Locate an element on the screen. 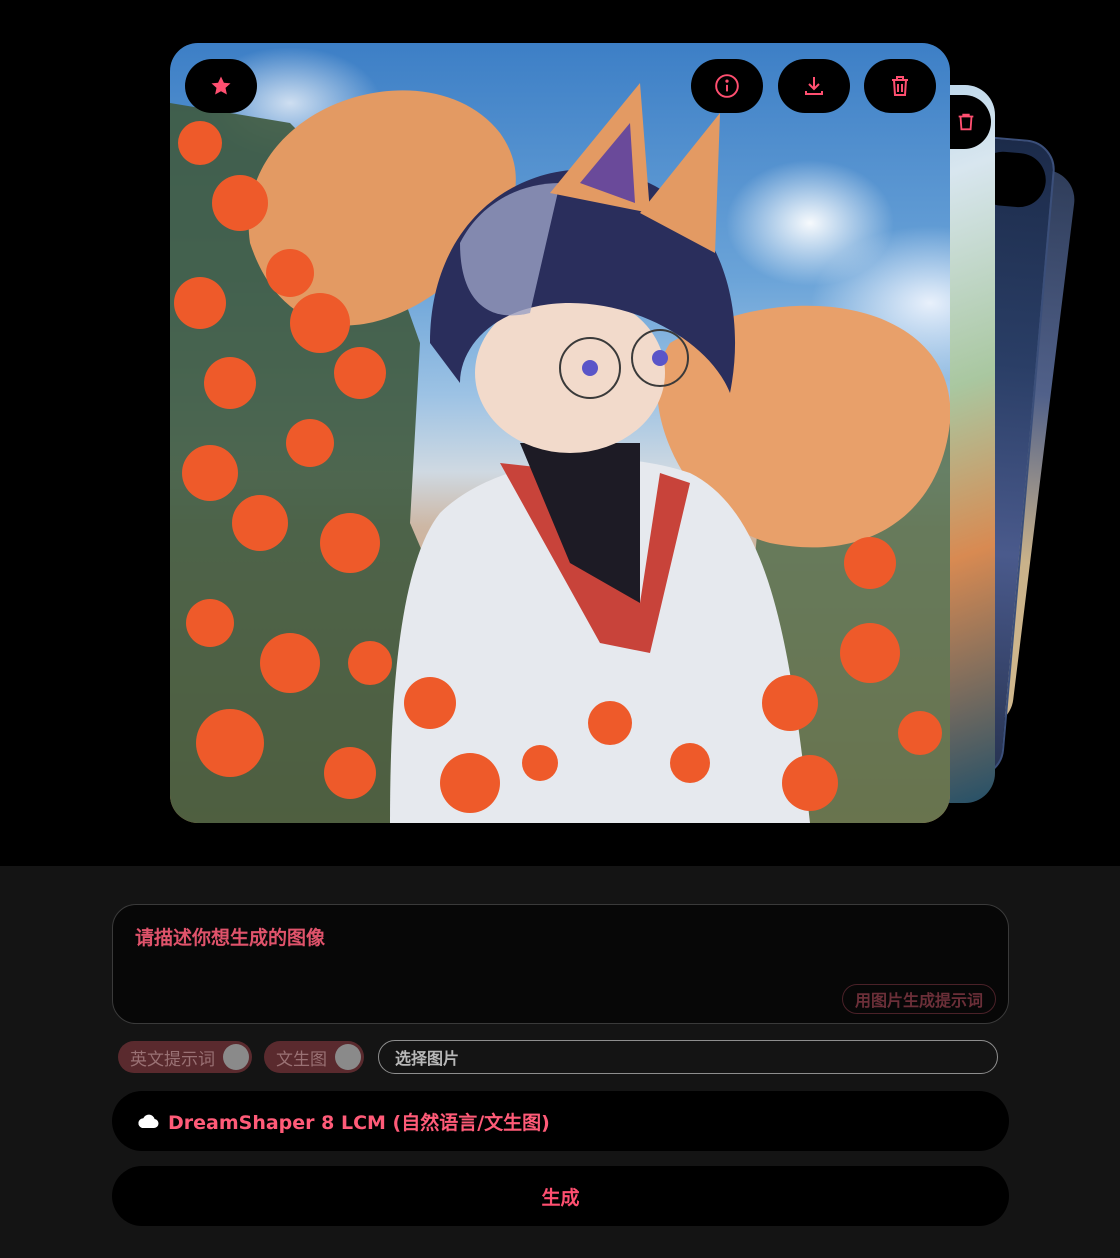  choose-image-label: 选择图片 is located at coordinates (427, 1058).